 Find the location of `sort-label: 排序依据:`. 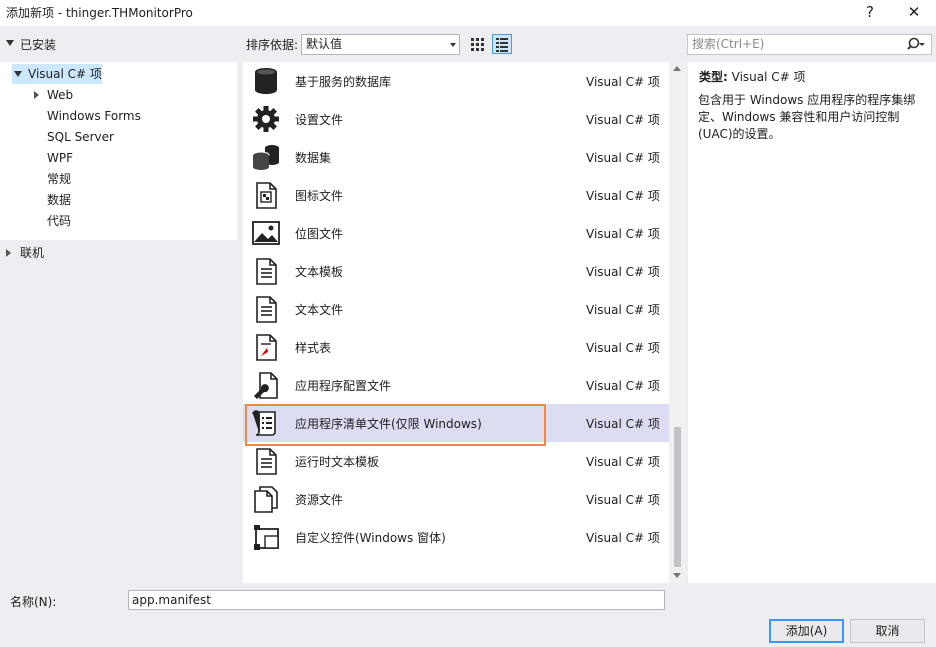

sort-label: 排序依据: is located at coordinates (272, 45).